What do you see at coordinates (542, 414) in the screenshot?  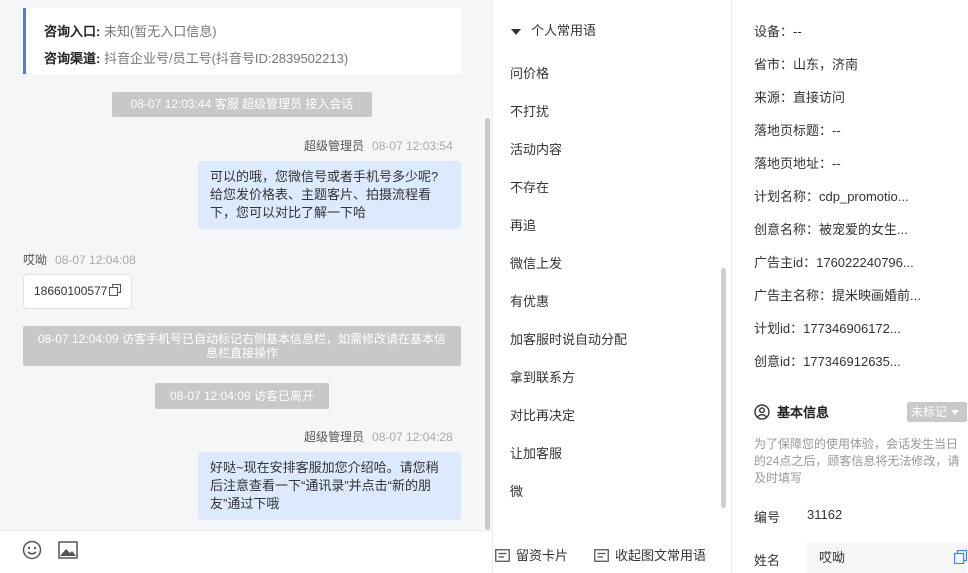 I see `phrase-item: 对比再决定` at bounding box center [542, 414].